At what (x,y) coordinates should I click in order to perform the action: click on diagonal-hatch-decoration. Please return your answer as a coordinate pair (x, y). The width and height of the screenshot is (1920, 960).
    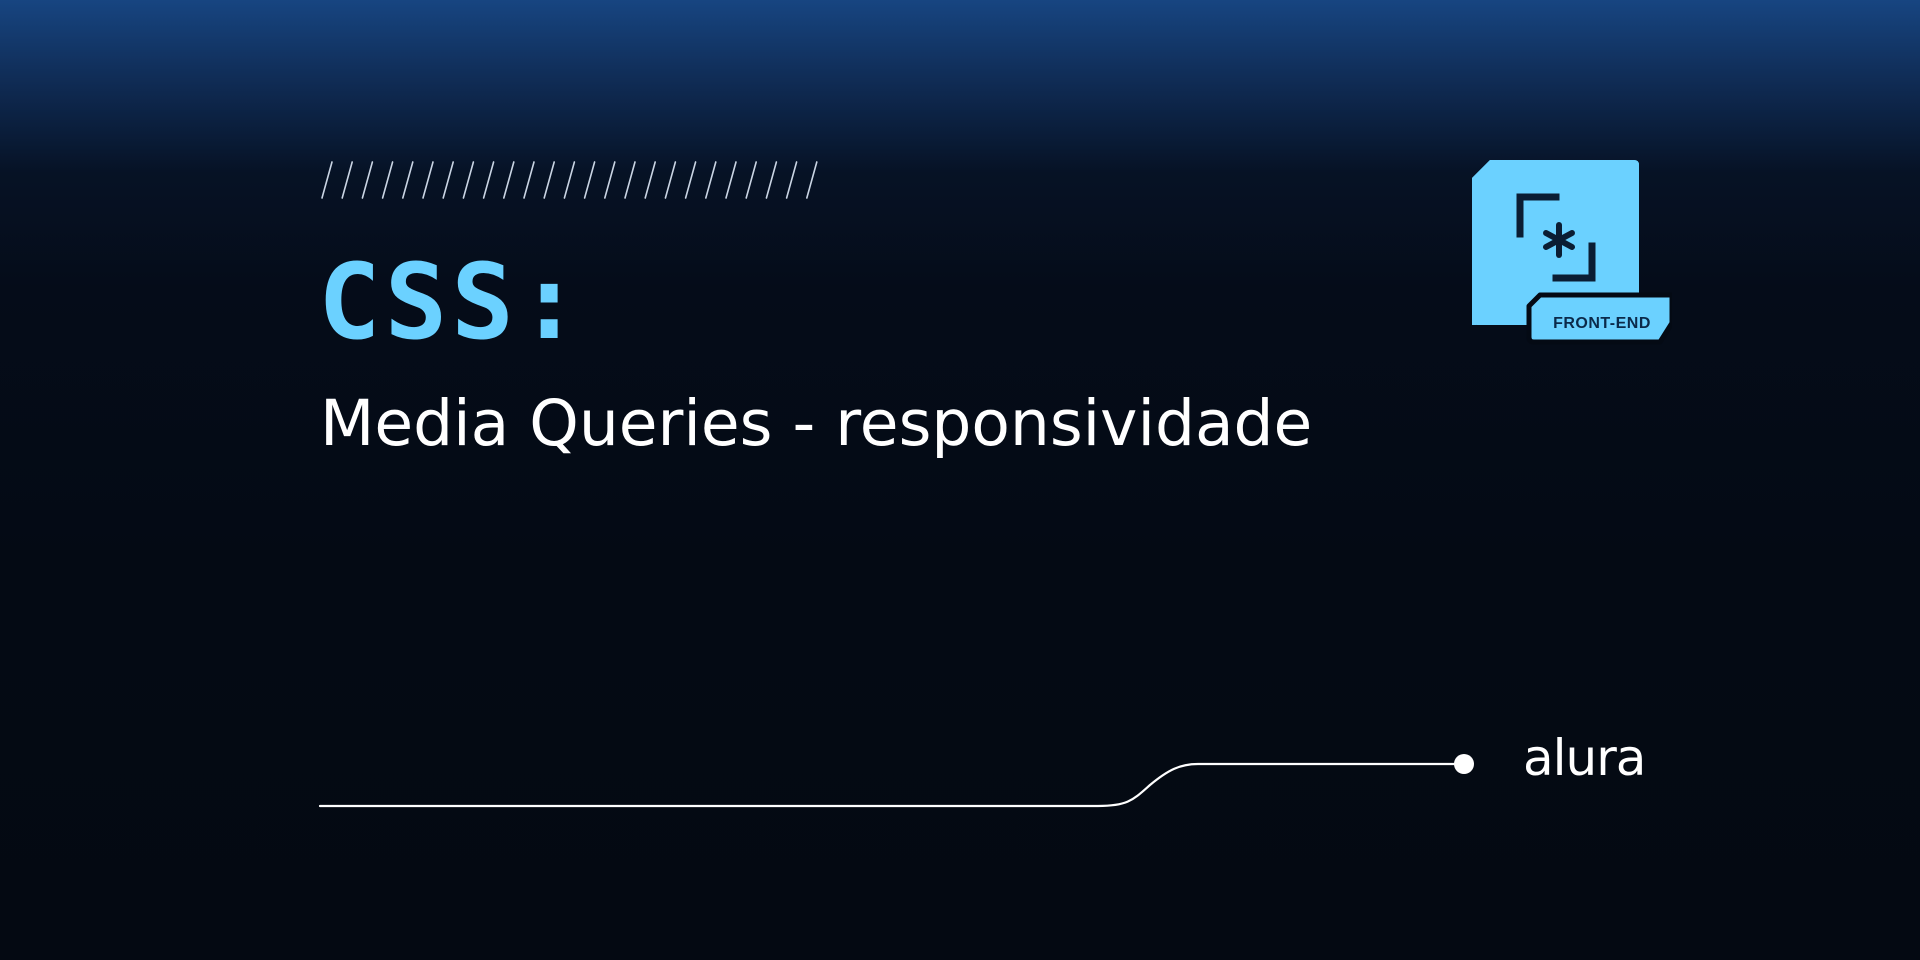
    Looking at the image, I should click on (569, 180).